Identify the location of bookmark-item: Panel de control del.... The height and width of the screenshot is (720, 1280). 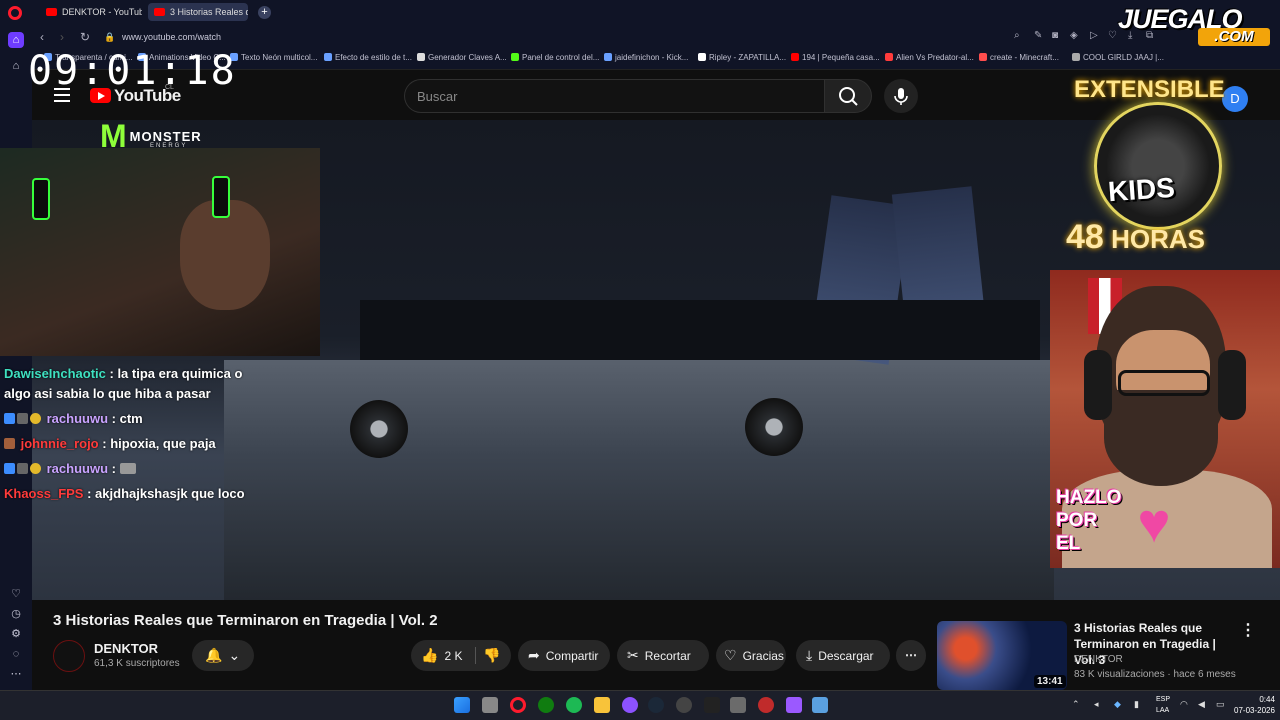
(555, 57).